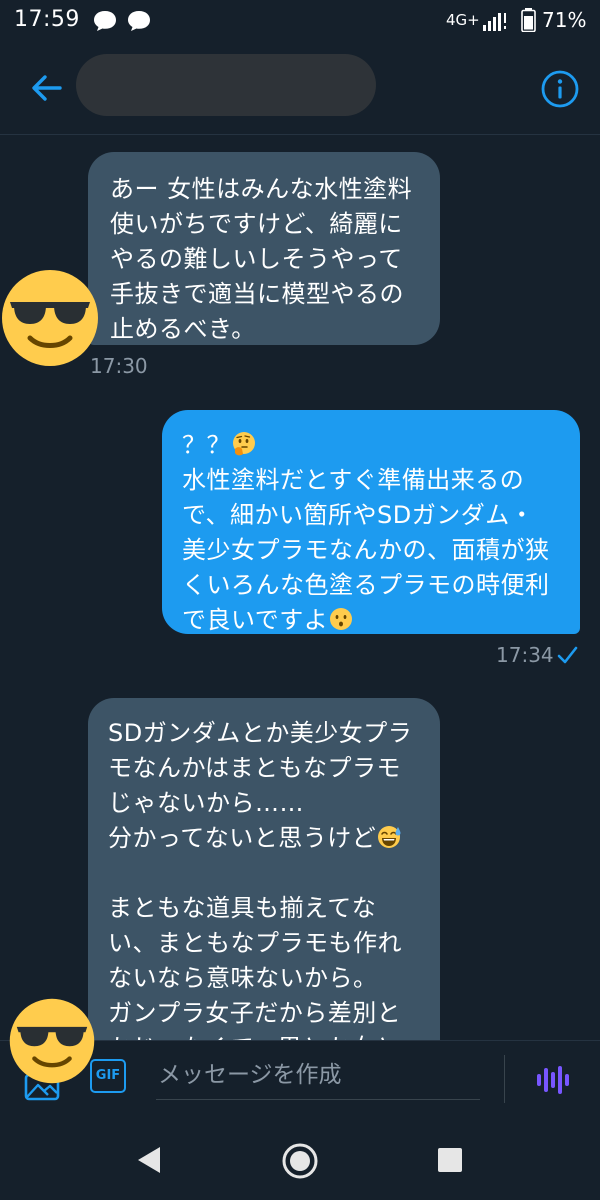 The width and height of the screenshot is (600, 1200). What do you see at coordinates (366, 585) in the screenshot?
I see `message-text-line: くいろんな色塗るプラモの時便利` at bounding box center [366, 585].